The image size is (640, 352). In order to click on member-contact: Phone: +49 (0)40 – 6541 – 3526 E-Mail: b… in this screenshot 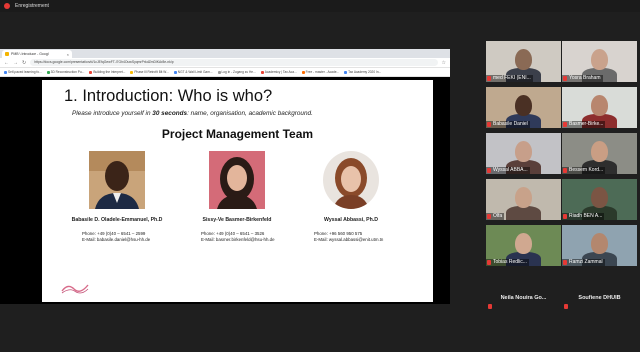, I will do `click(238, 236)`.